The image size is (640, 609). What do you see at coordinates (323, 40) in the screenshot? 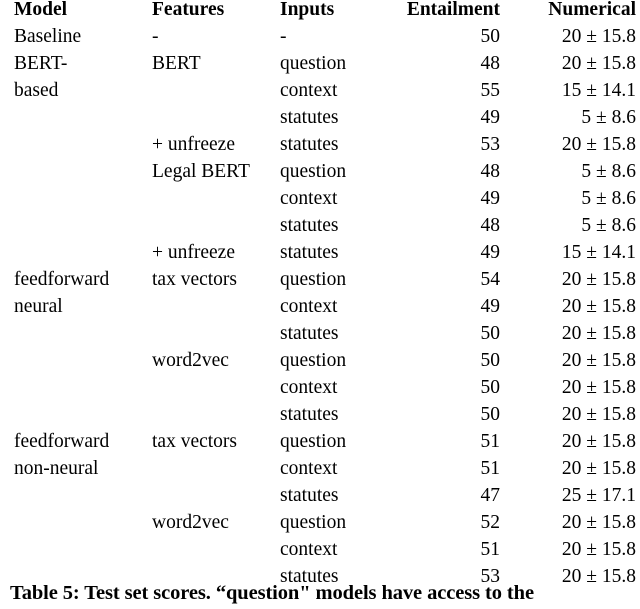
I see `table-row: Baseline - - 50 20 ± 15.8` at bounding box center [323, 40].